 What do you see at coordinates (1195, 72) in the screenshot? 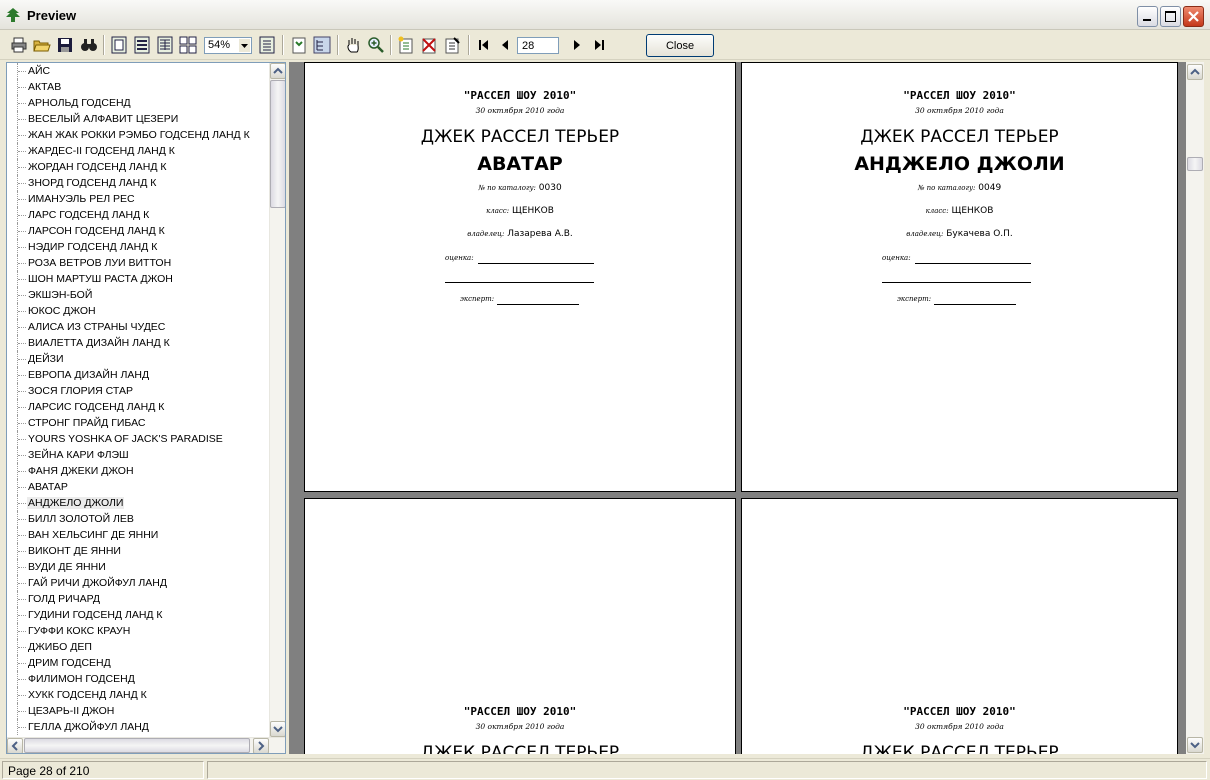
I see `preview-scroll-up-button` at bounding box center [1195, 72].